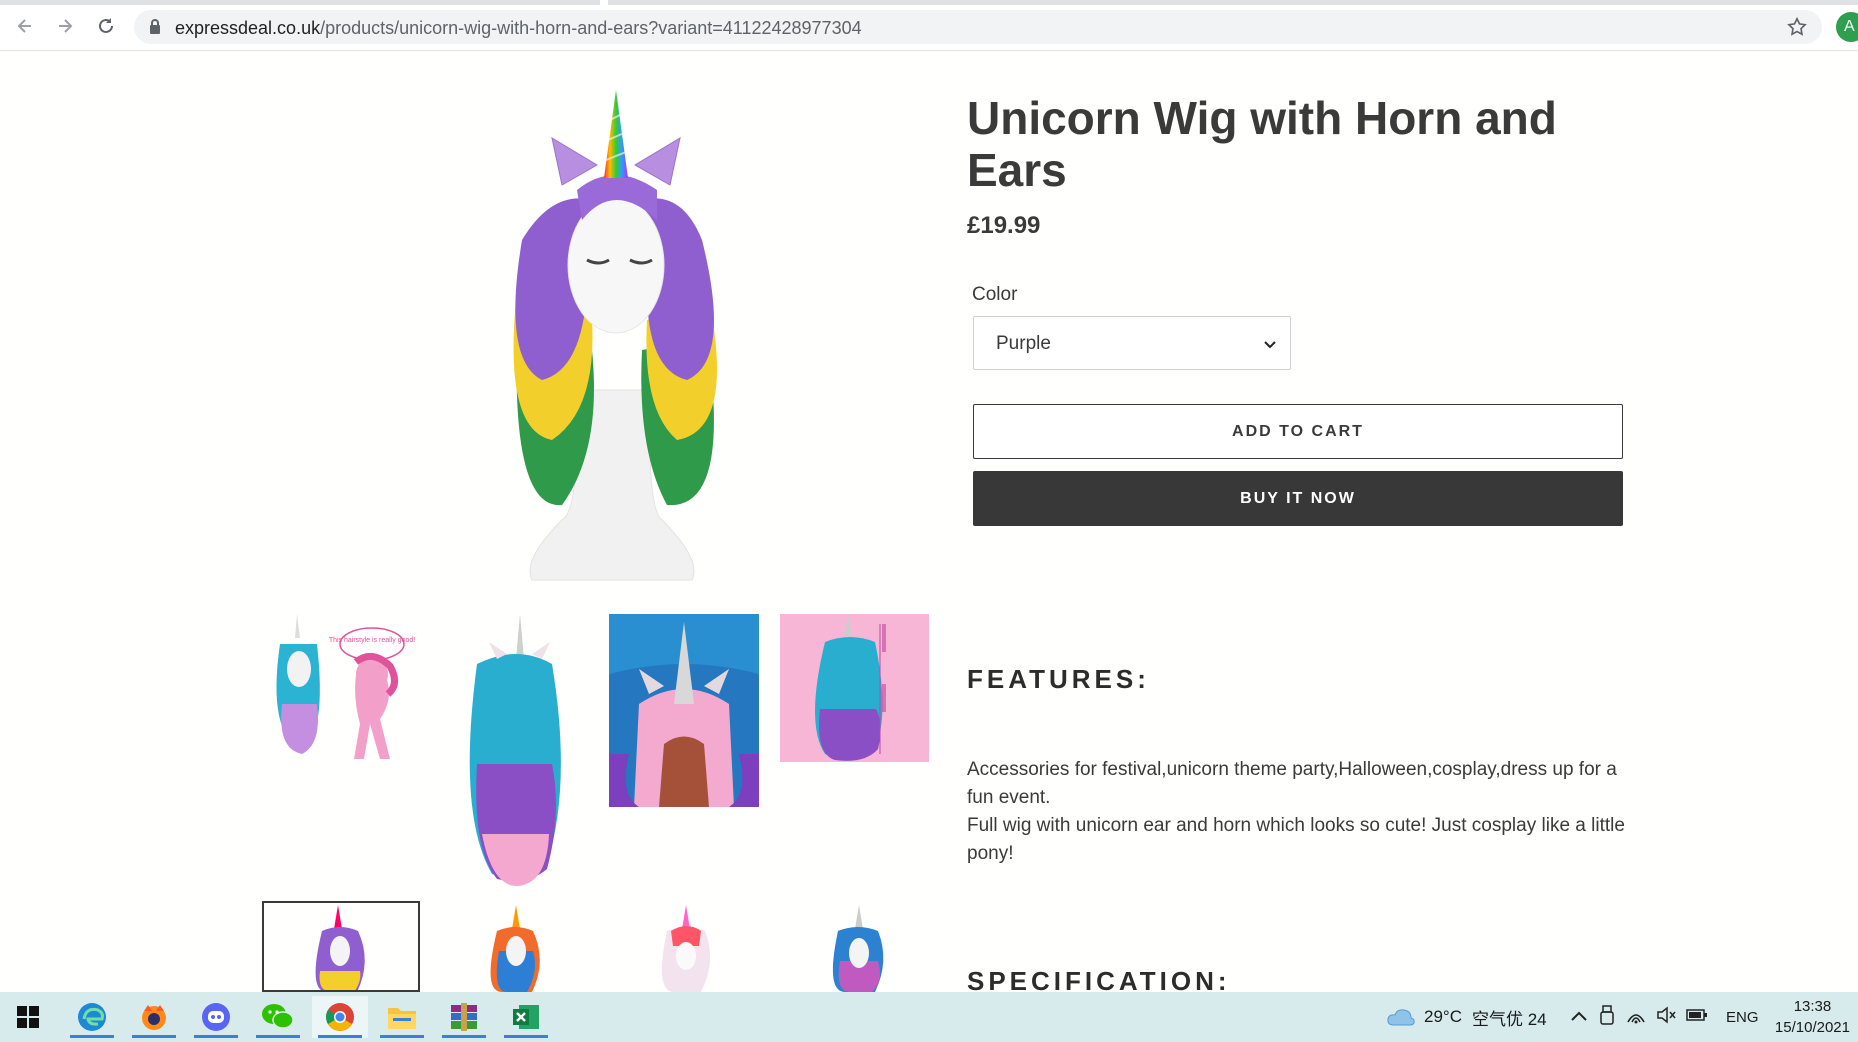 This screenshot has height=1042, width=1858. I want to click on blue-purple-wig-thumb-image, so click(854, 946).